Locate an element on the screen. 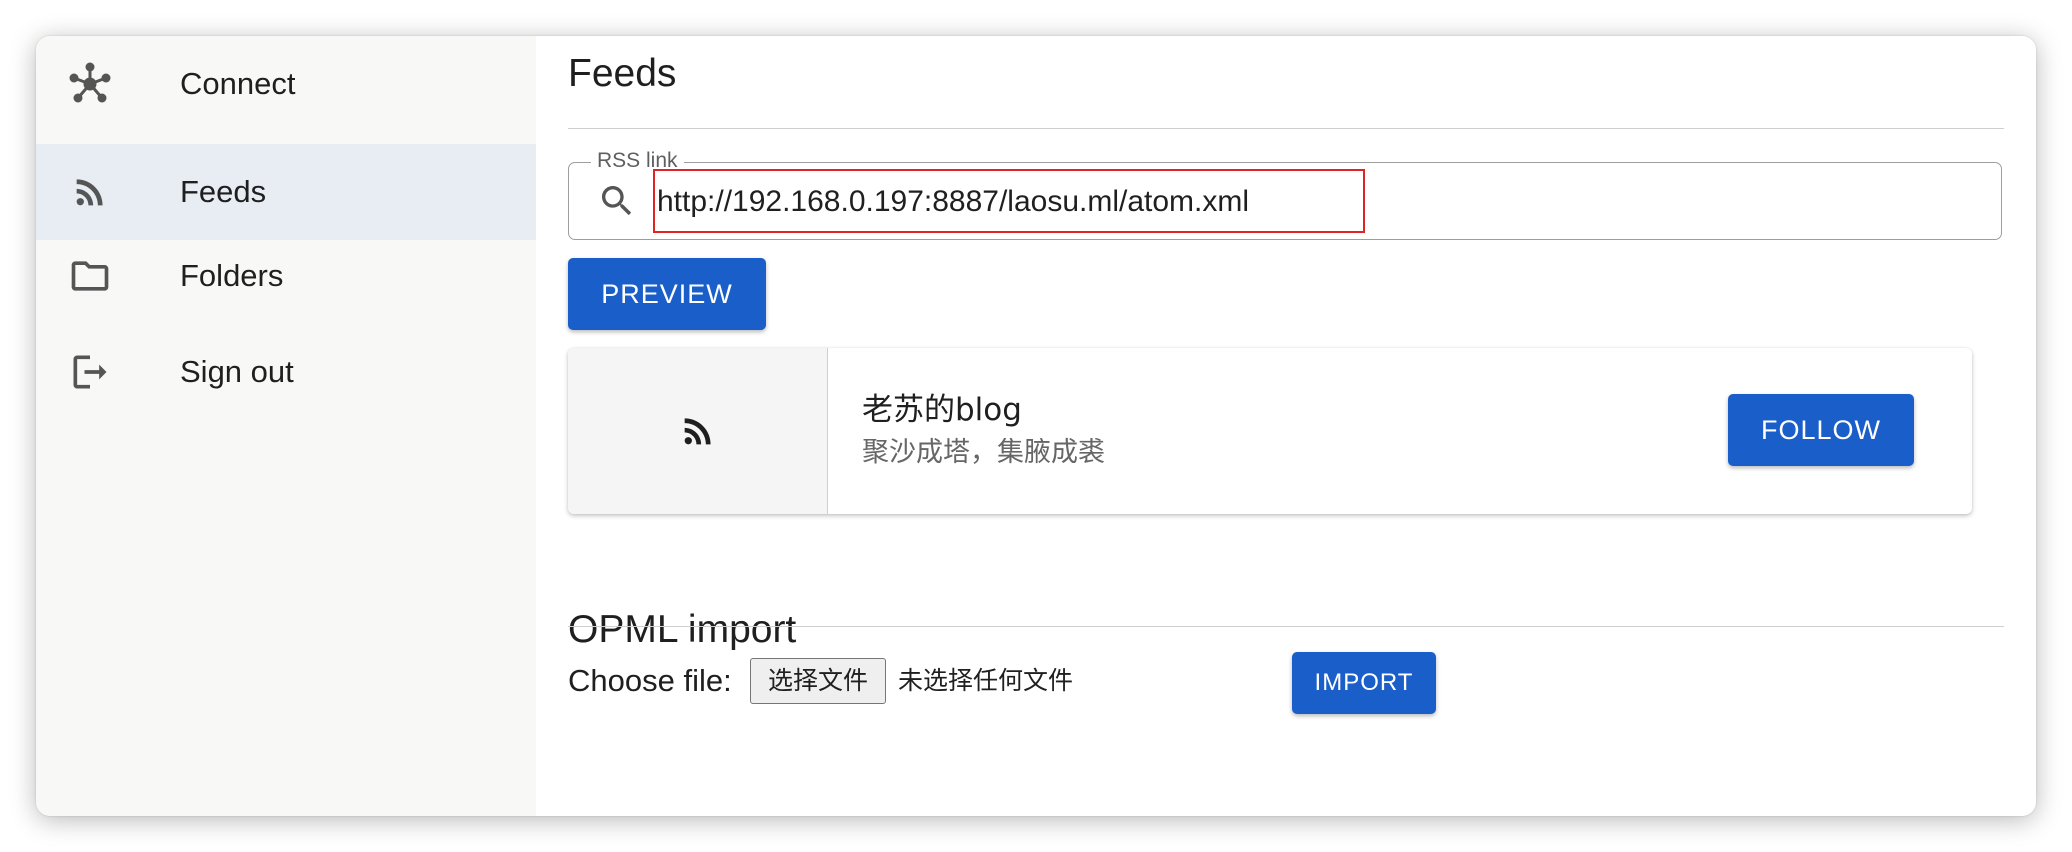 The image size is (2072, 852). feed-title: 老苏的blog is located at coordinates (942, 410).